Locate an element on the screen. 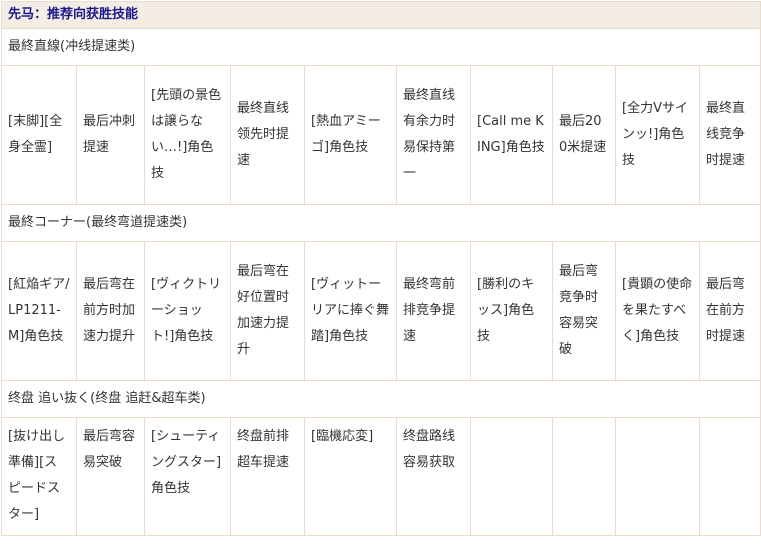 Image resolution: width=761 pixels, height=547 pixels. skill-cell: 最后弯容易突破 is located at coordinates (110, 476).